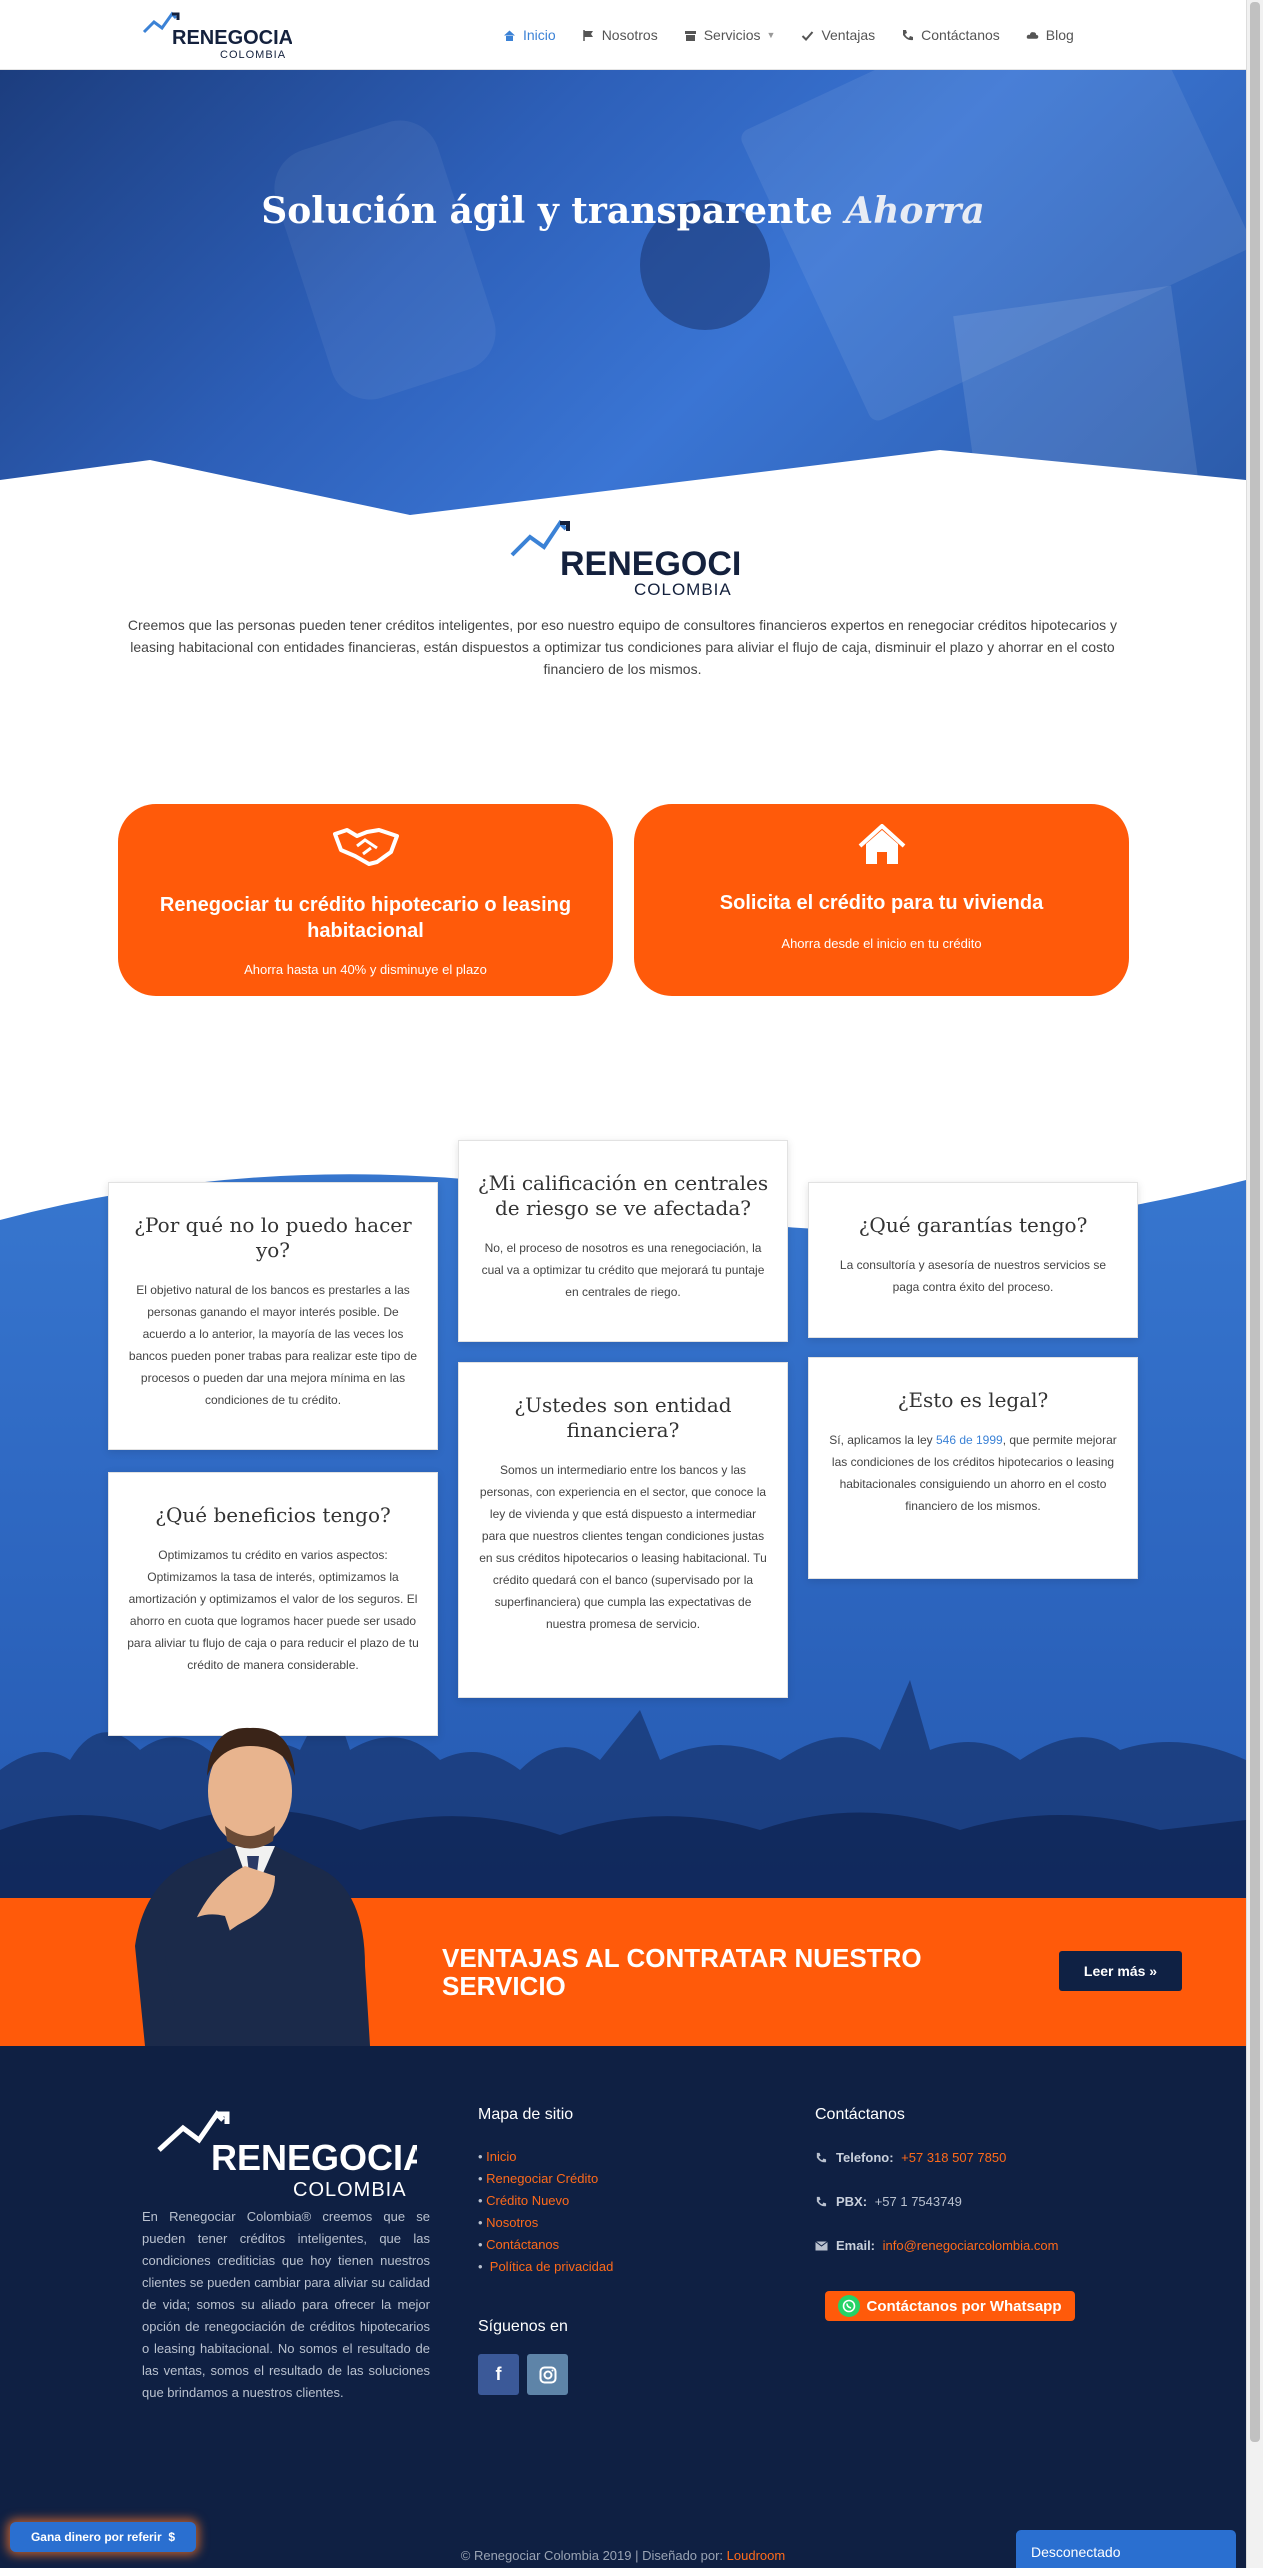  I want to click on facebook-icon: f, so click(498, 2374).